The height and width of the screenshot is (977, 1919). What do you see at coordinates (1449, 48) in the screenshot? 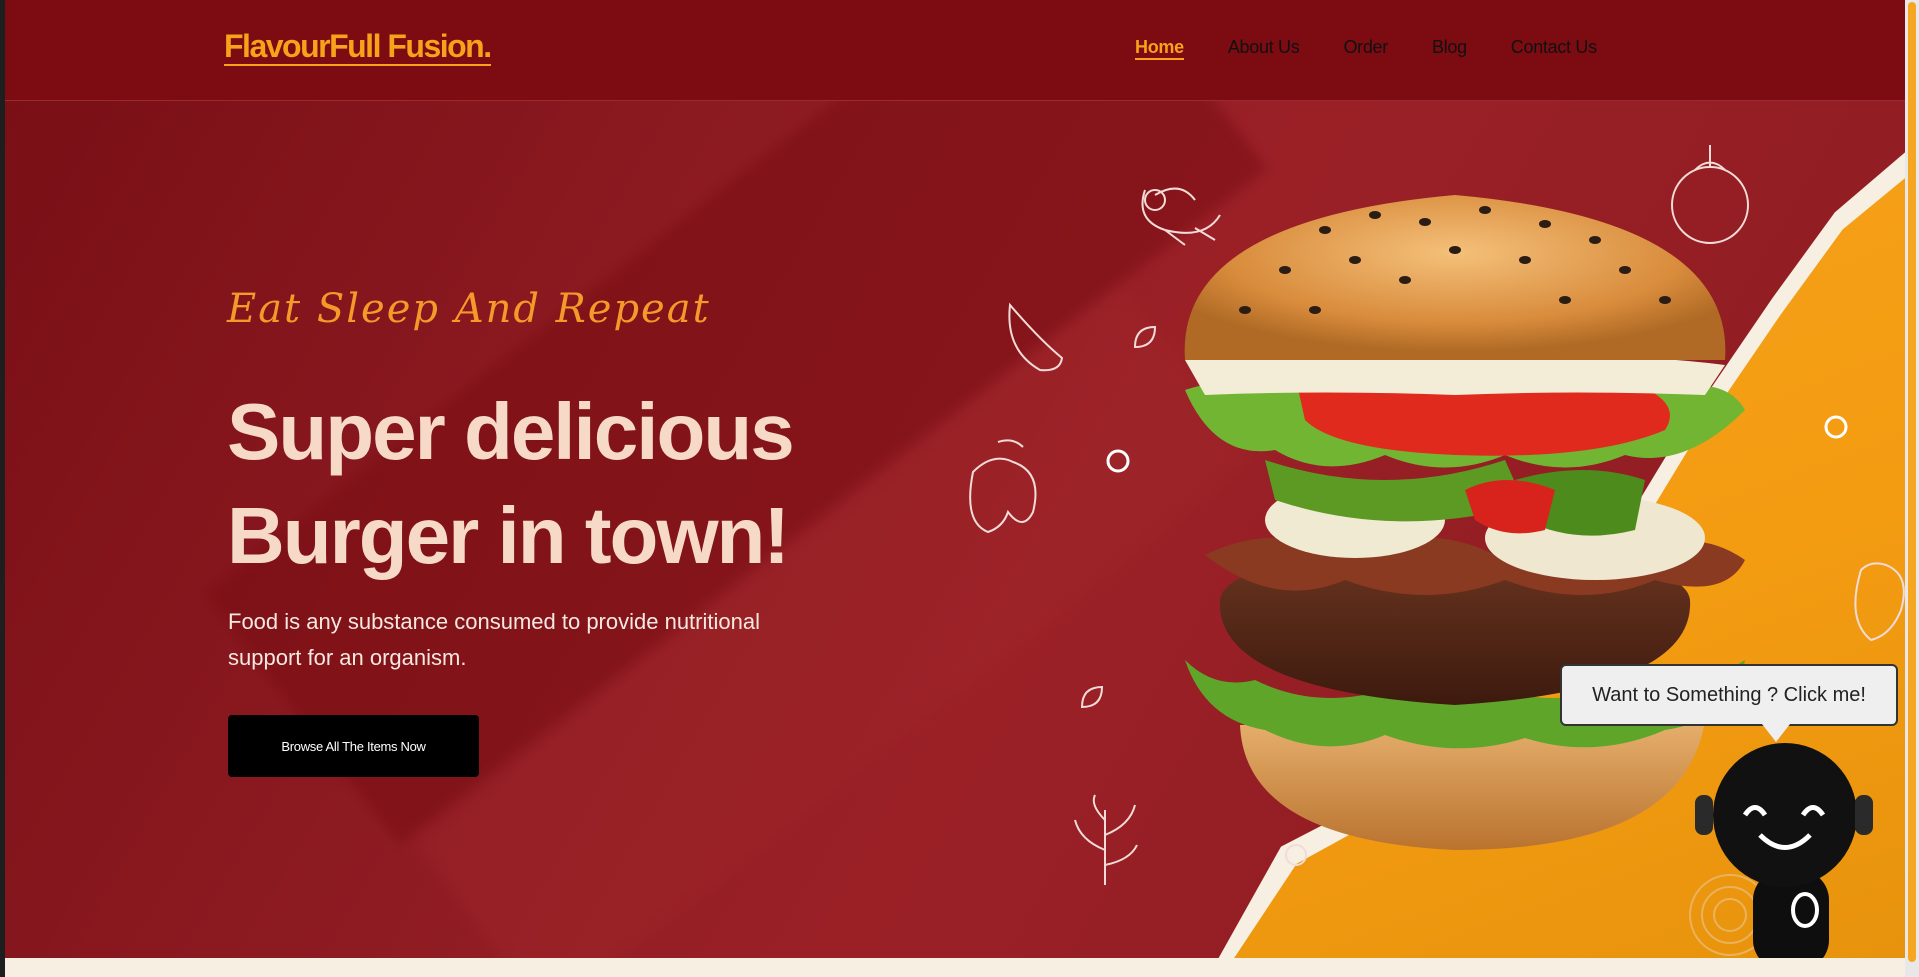
I see `nav-item-blog: Blog` at bounding box center [1449, 48].